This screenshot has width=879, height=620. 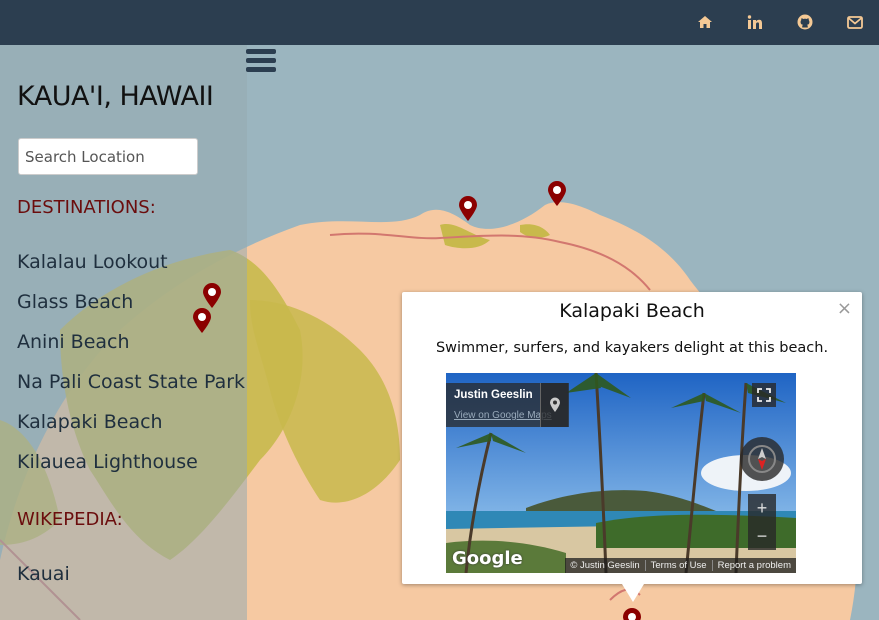 I want to click on photo-author: Justin Geeslin, so click(x=493, y=395).